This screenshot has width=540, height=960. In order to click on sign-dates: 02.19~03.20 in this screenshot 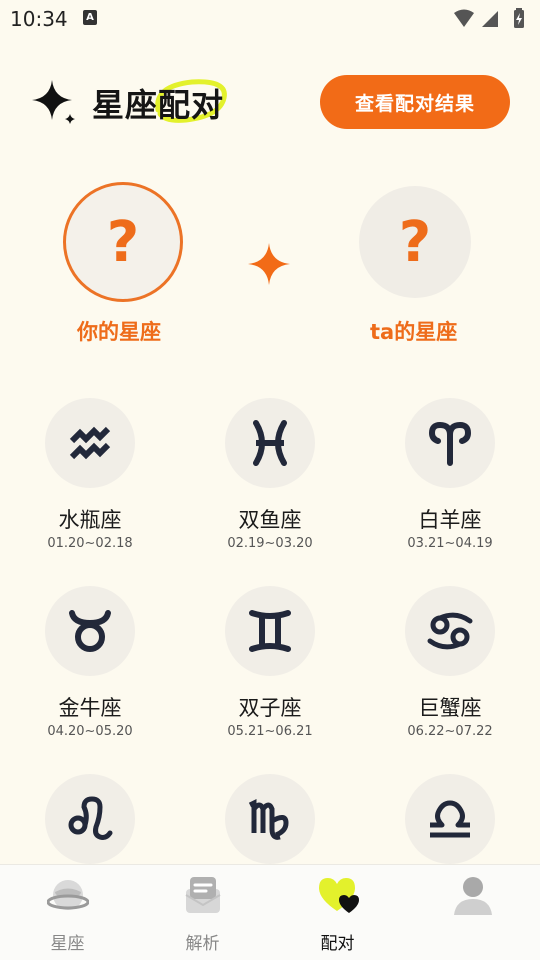, I will do `click(270, 543)`.